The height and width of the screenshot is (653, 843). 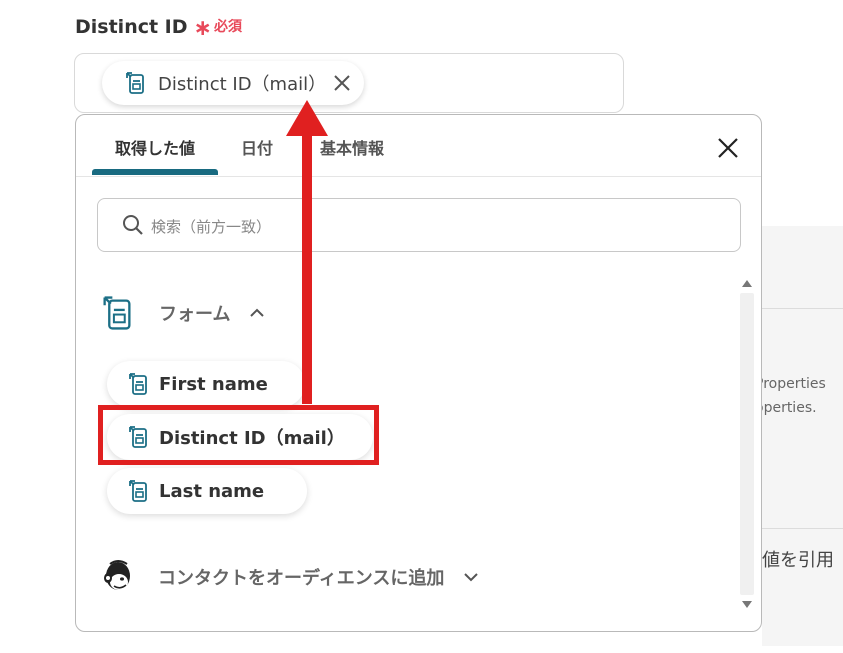 I want to click on selected-value-chip: Distinct ID（mail）, so click(x=233, y=83).